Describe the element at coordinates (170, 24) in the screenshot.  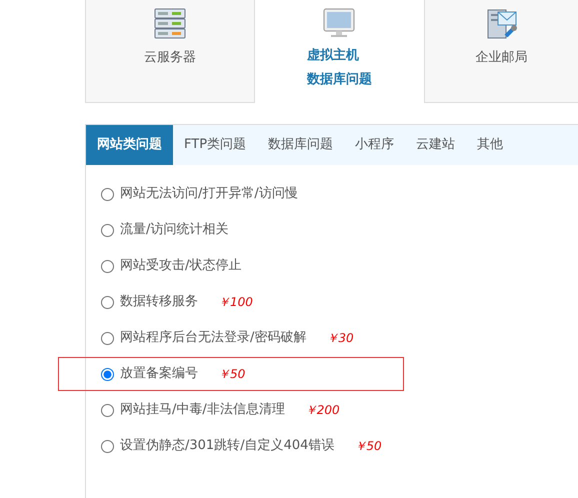
I see `server-icon` at that location.